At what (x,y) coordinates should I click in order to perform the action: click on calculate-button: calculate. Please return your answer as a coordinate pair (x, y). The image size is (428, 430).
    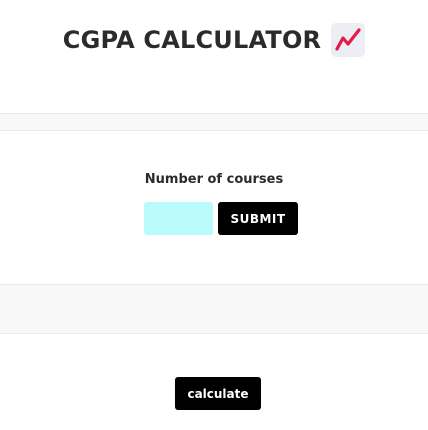
    Looking at the image, I should click on (218, 393).